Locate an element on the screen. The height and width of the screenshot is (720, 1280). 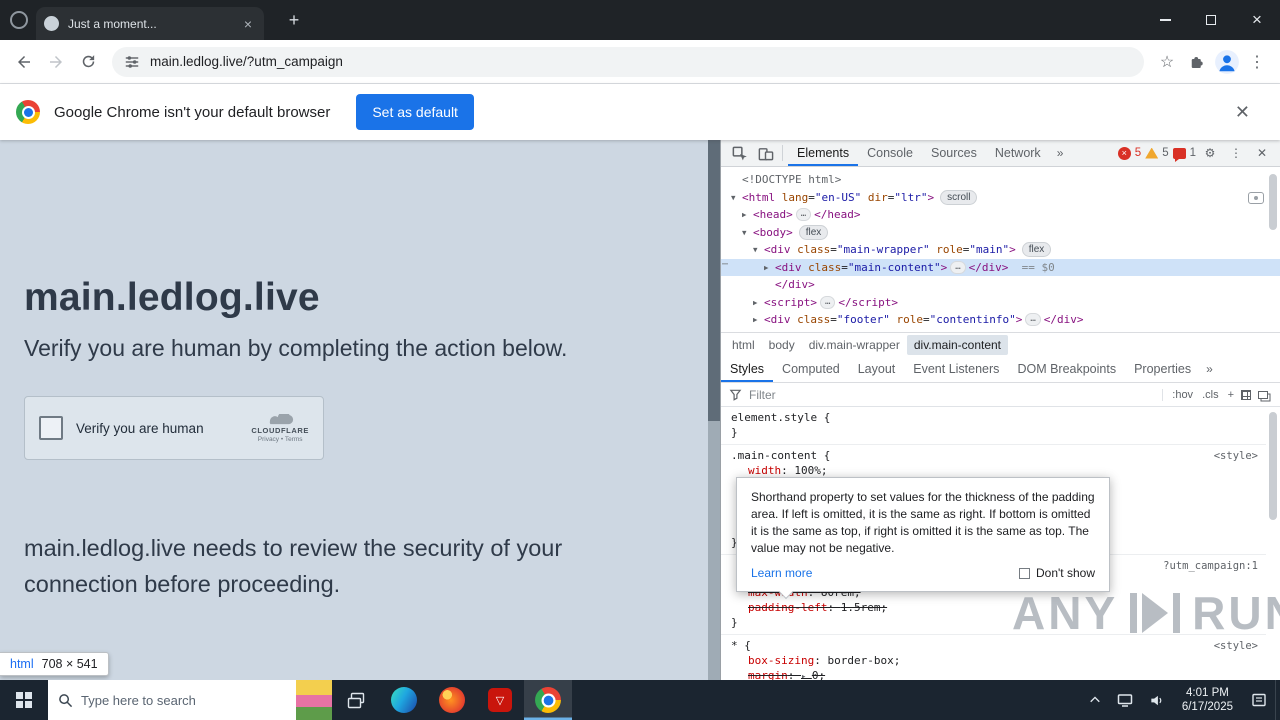
css-declaration: width: 100%; is located at coordinates (998, 470).